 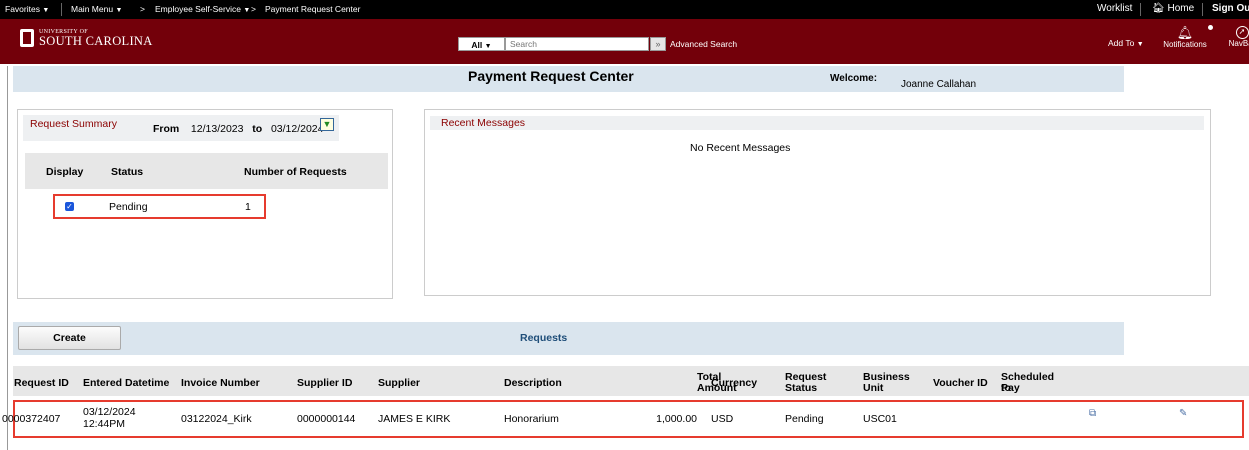 I want to click on description: Honorarium, so click(x=531, y=419).